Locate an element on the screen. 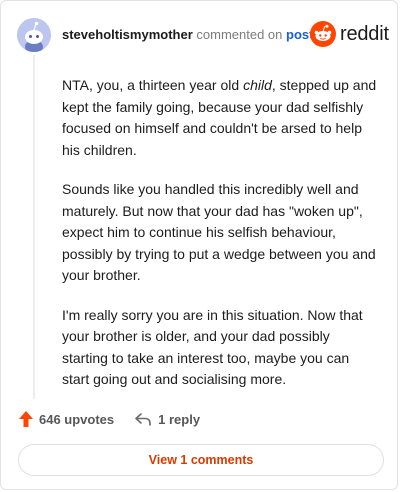 The width and height of the screenshot is (400, 492). commented-on-label: commented on is located at coordinates (239, 34).